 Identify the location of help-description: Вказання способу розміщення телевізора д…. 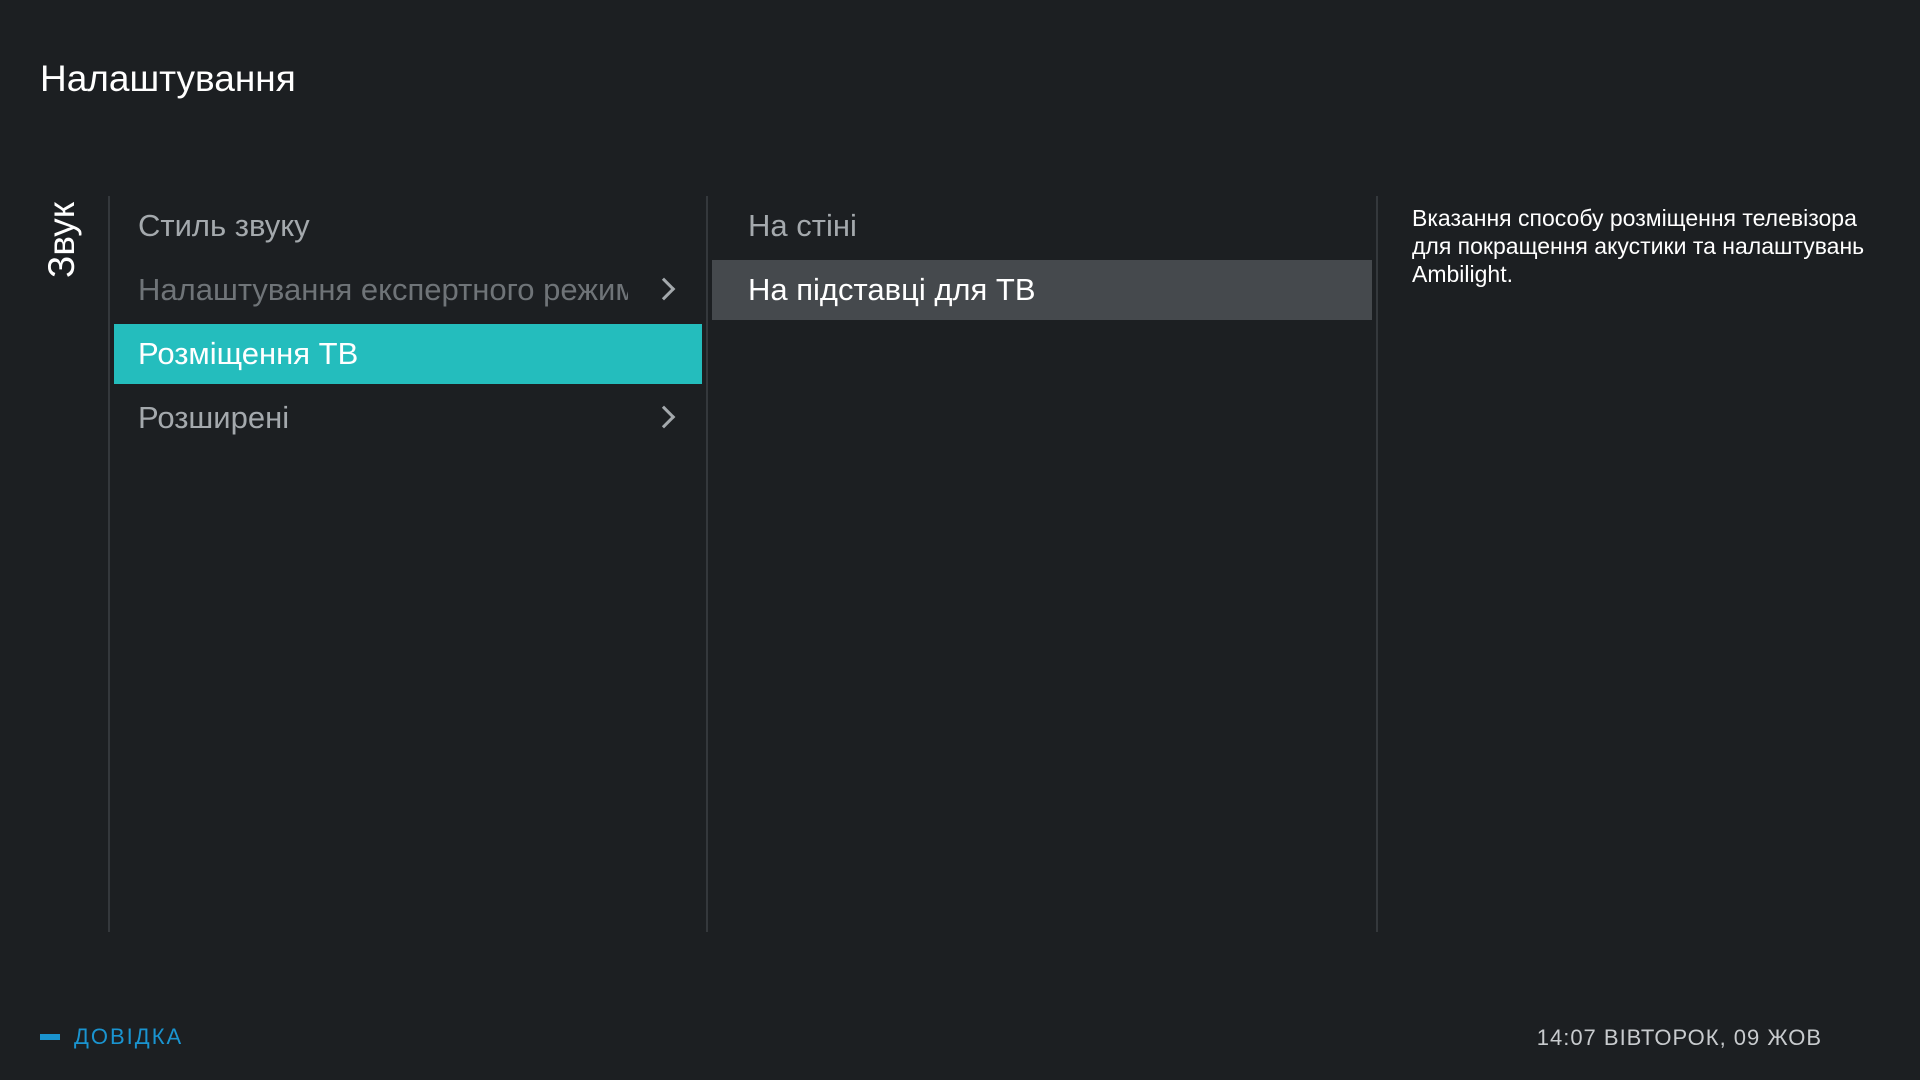
(1638, 246).